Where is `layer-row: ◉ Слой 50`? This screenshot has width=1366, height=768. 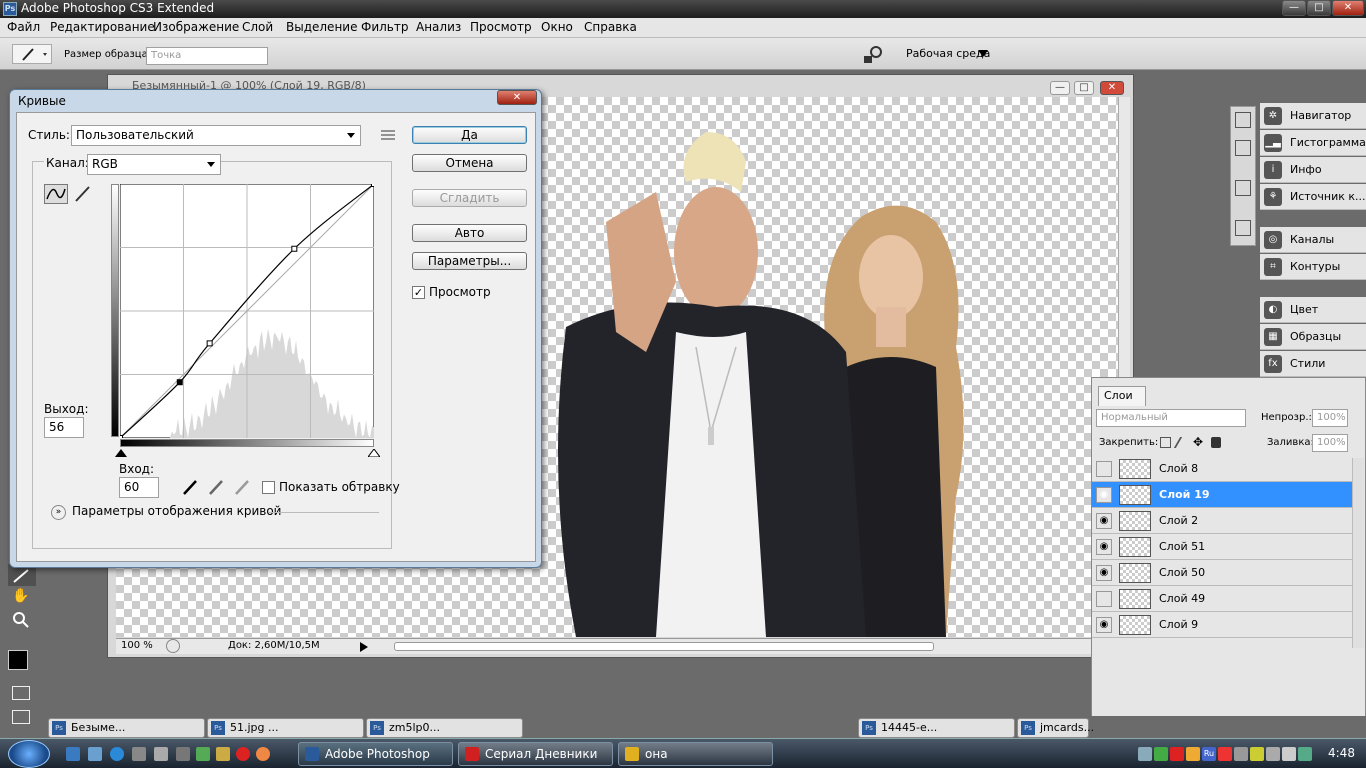
layer-row: ◉ Слой 50 is located at coordinates (1222, 573).